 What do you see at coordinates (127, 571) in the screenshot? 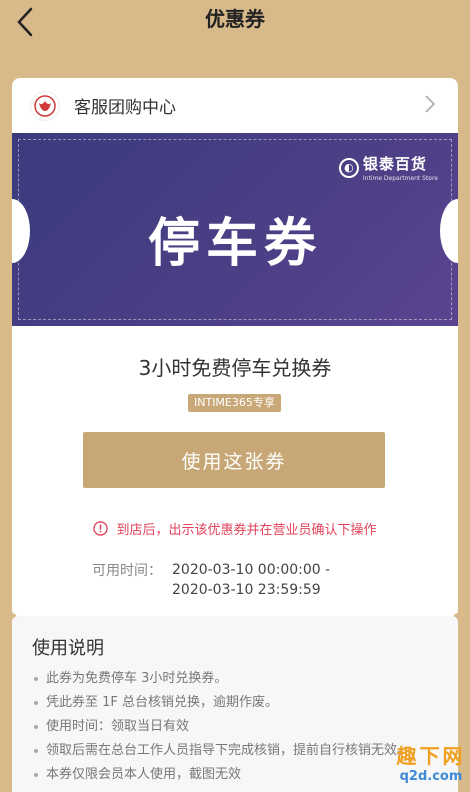
I see `valid-time-label: 可用时间：` at bounding box center [127, 571].